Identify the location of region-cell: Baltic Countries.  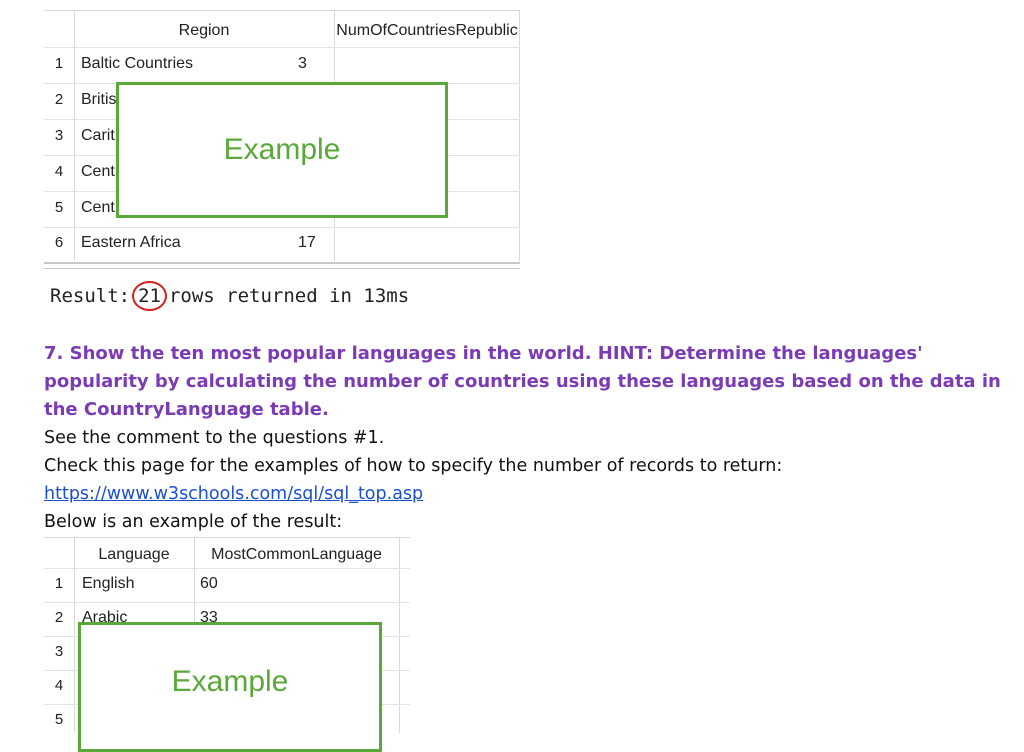
(137, 63).